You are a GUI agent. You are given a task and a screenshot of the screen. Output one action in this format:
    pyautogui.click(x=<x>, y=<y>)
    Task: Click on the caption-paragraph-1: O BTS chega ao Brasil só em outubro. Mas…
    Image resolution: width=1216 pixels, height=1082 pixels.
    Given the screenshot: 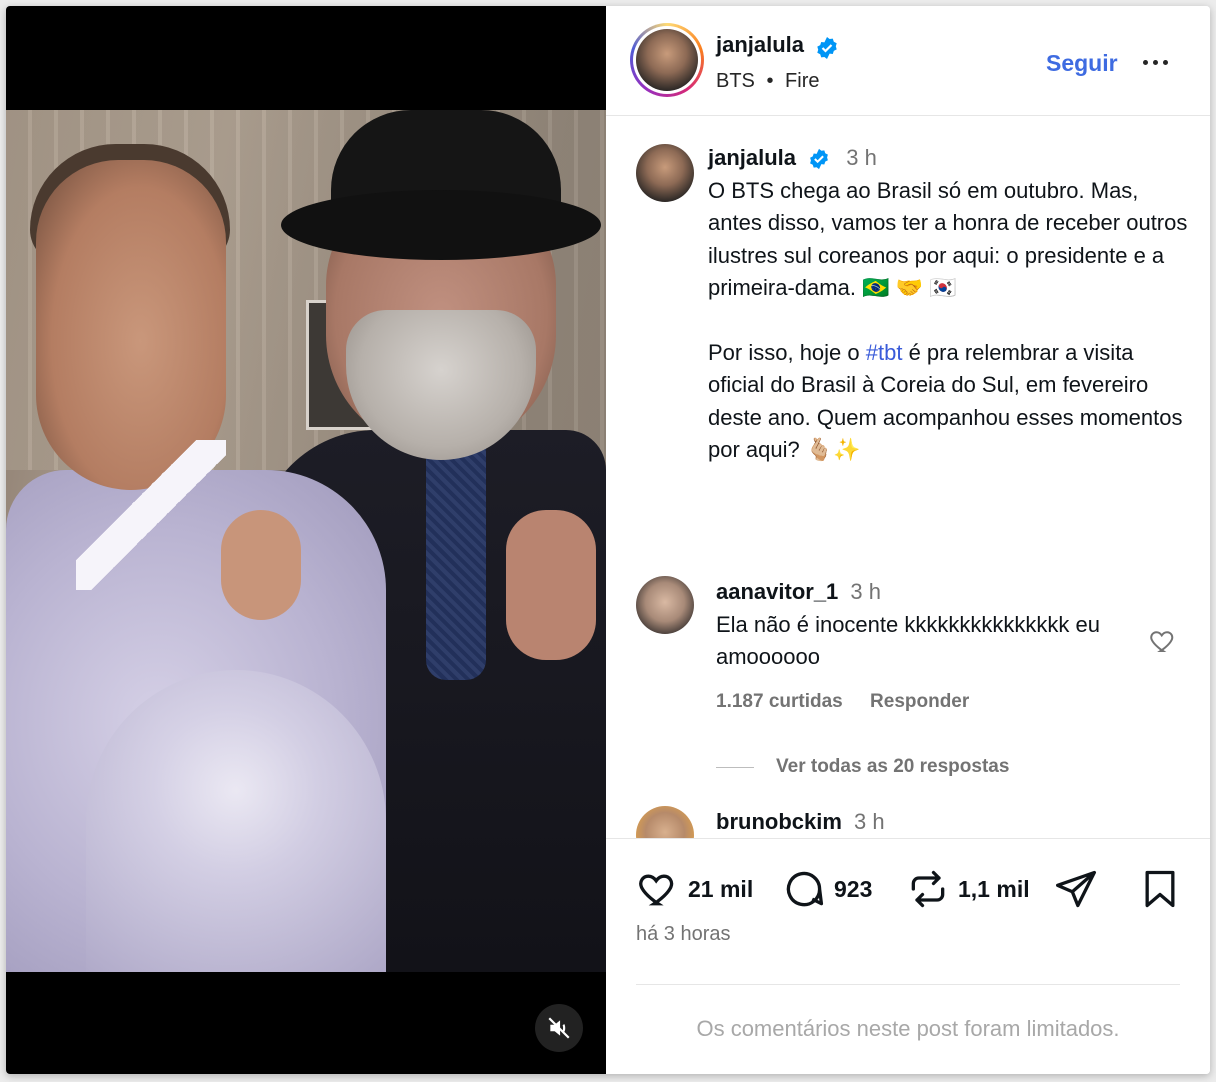 What is the action you would take?
    pyautogui.click(x=948, y=239)
    